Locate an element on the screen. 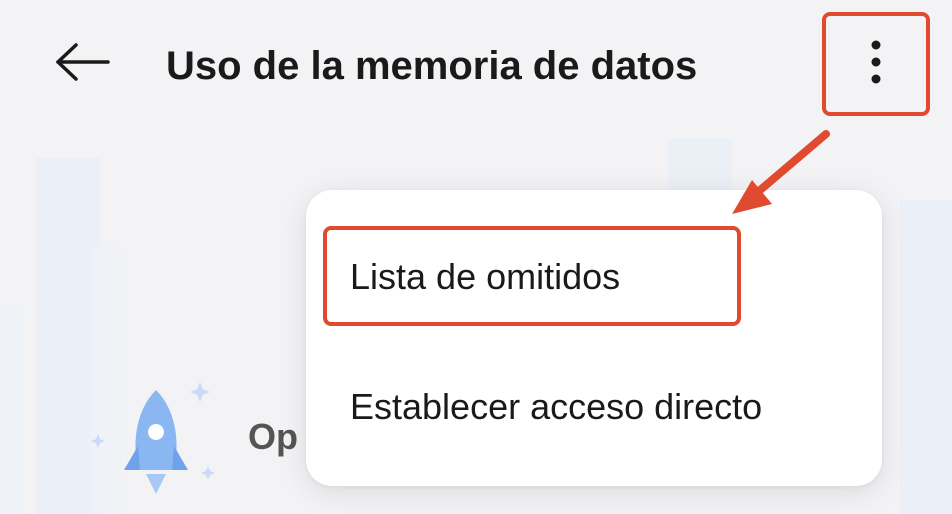 This screenshot has width=952, height=514. menu-item-establecer-acceso-directo: Establecer acceso directo is located at coordinates (594, 407).